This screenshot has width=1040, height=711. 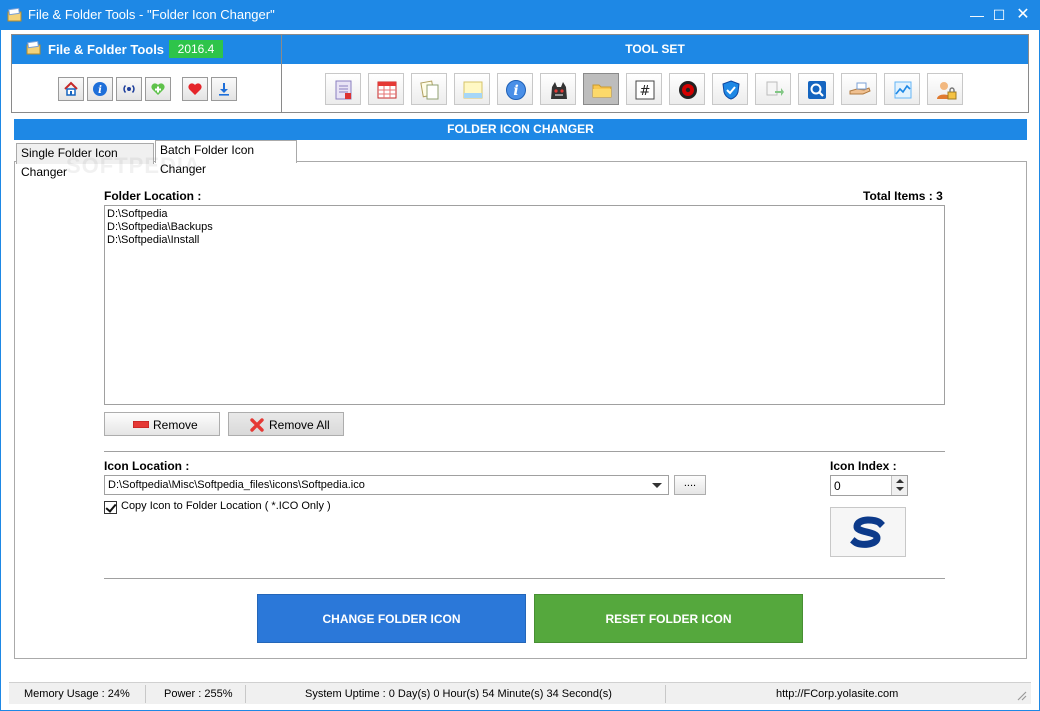 I want to click on user-lock-icon, so click(x=947, y=91).